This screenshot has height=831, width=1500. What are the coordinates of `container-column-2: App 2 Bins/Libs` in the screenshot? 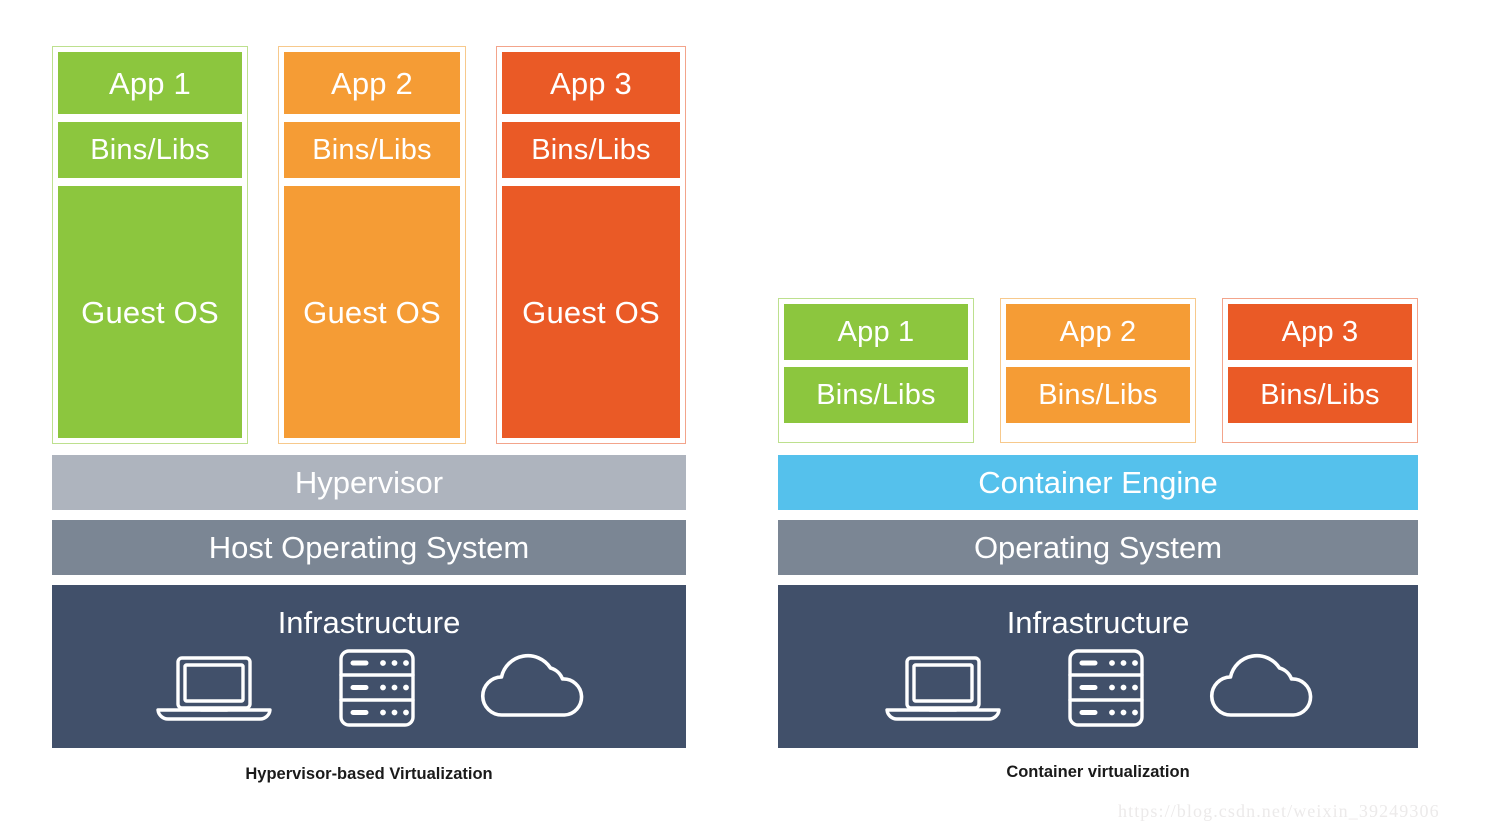 It's located at (1098, 370).